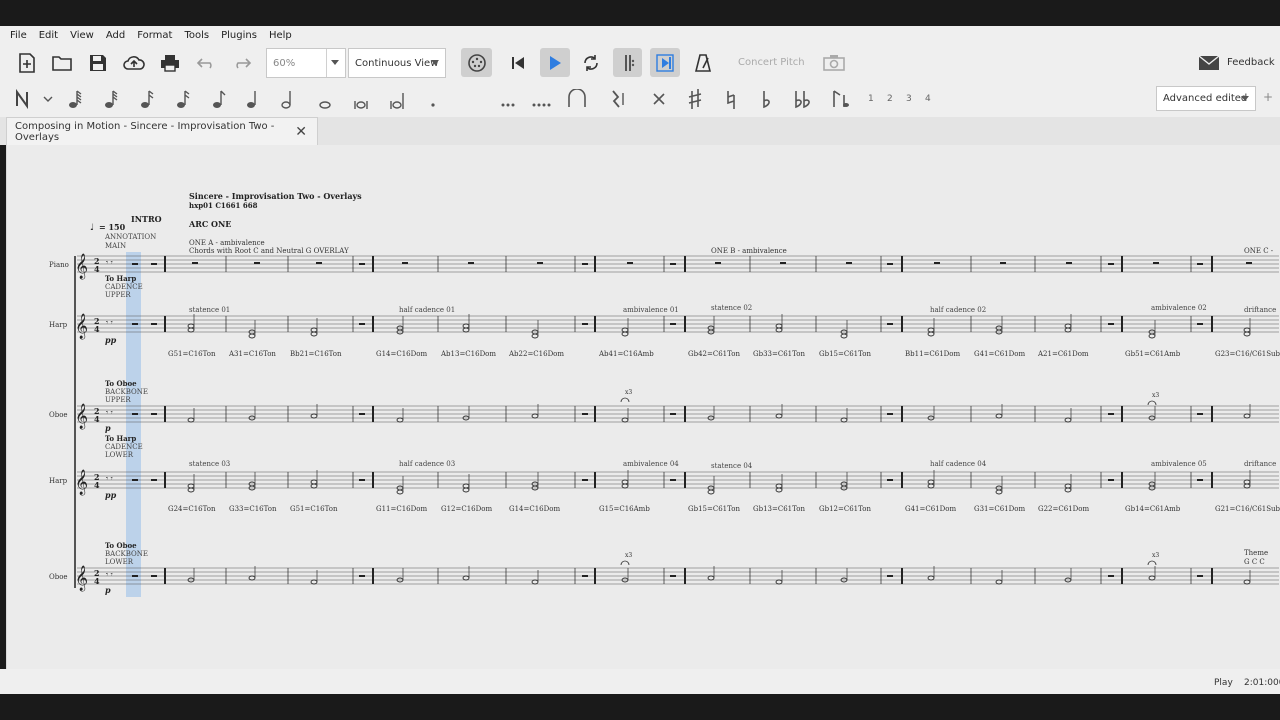 This screenshot has height=720, width=1280. What do you see at coordinates (306, 63) in the screenshot?
I see `zoom-combobox: 60%` at bounding box center [306, 63].